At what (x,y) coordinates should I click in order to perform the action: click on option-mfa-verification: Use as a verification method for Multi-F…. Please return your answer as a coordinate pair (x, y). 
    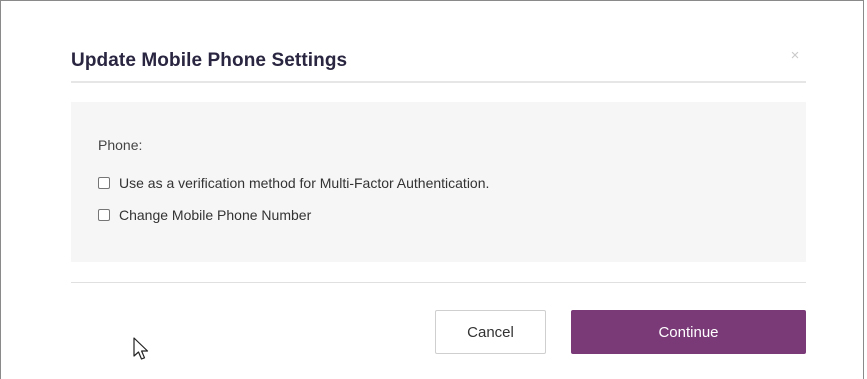
    Looking at the image, I should click on (293, 183).